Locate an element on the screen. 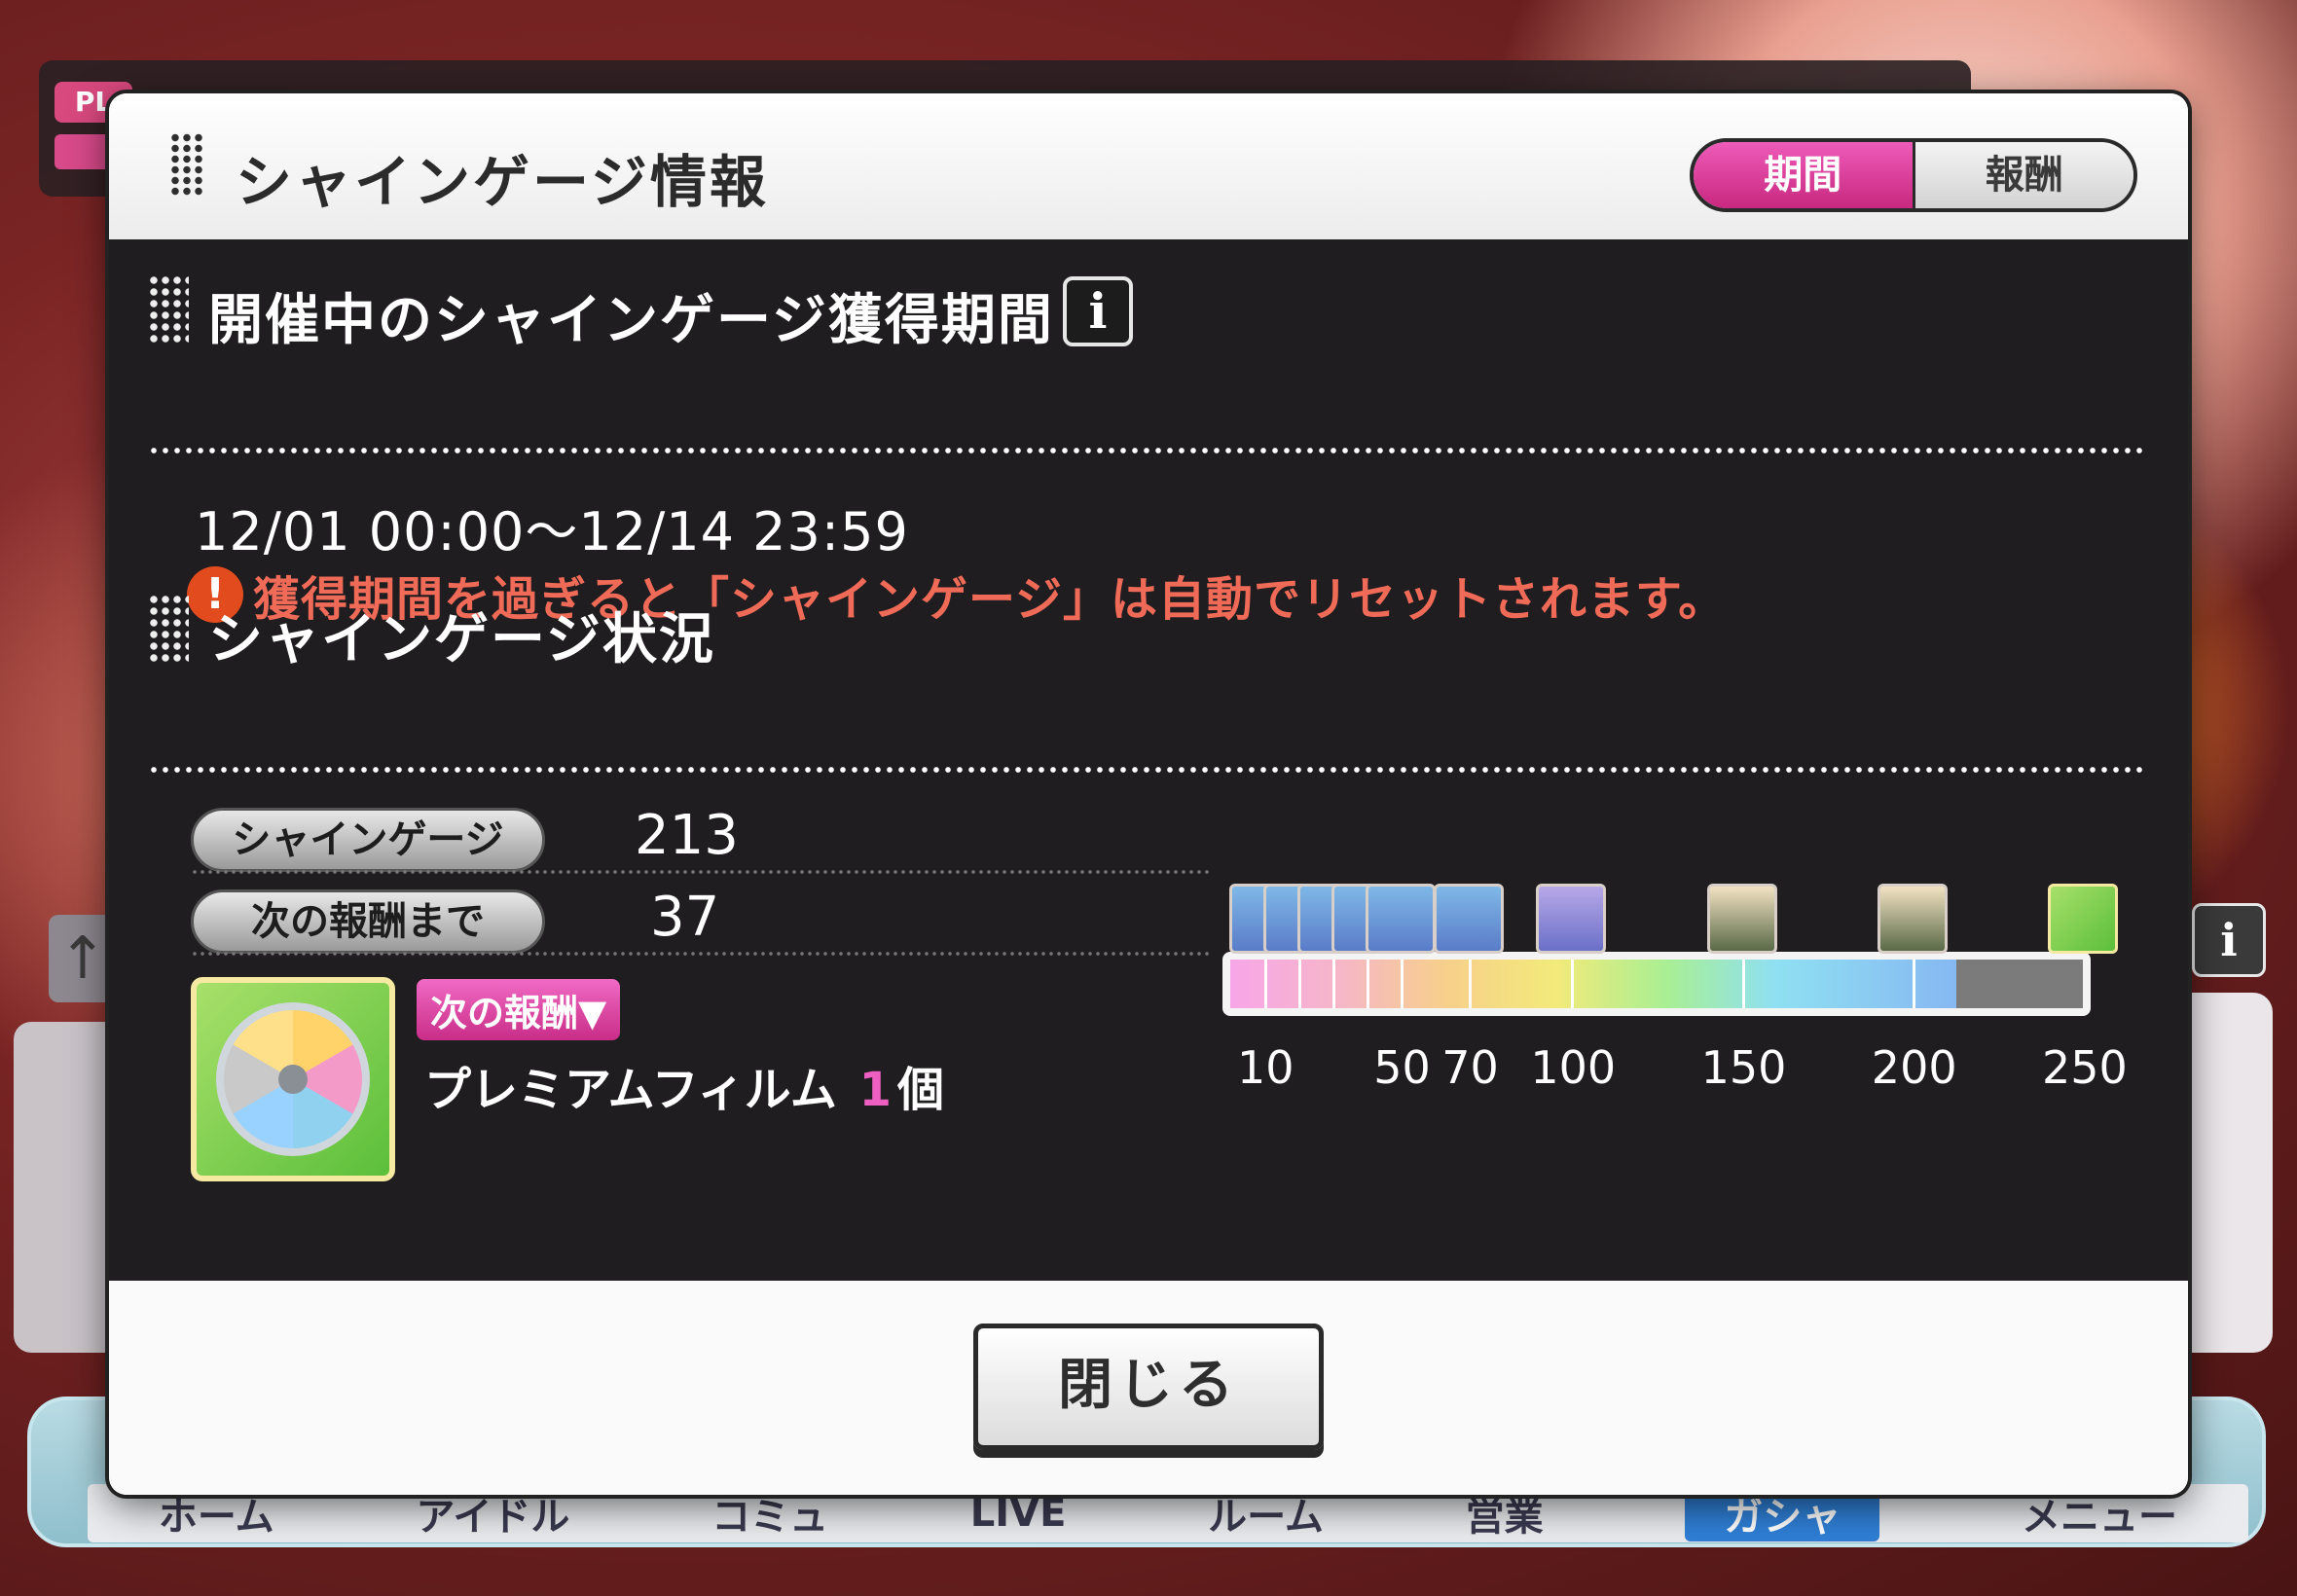  gauge-bar is located at coordinates (1656, 984).